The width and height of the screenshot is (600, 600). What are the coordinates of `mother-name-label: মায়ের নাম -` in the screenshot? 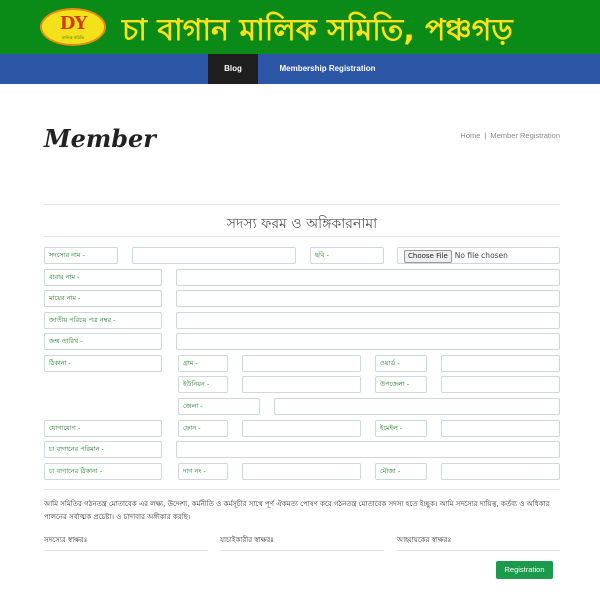 It's located at (103, 298).